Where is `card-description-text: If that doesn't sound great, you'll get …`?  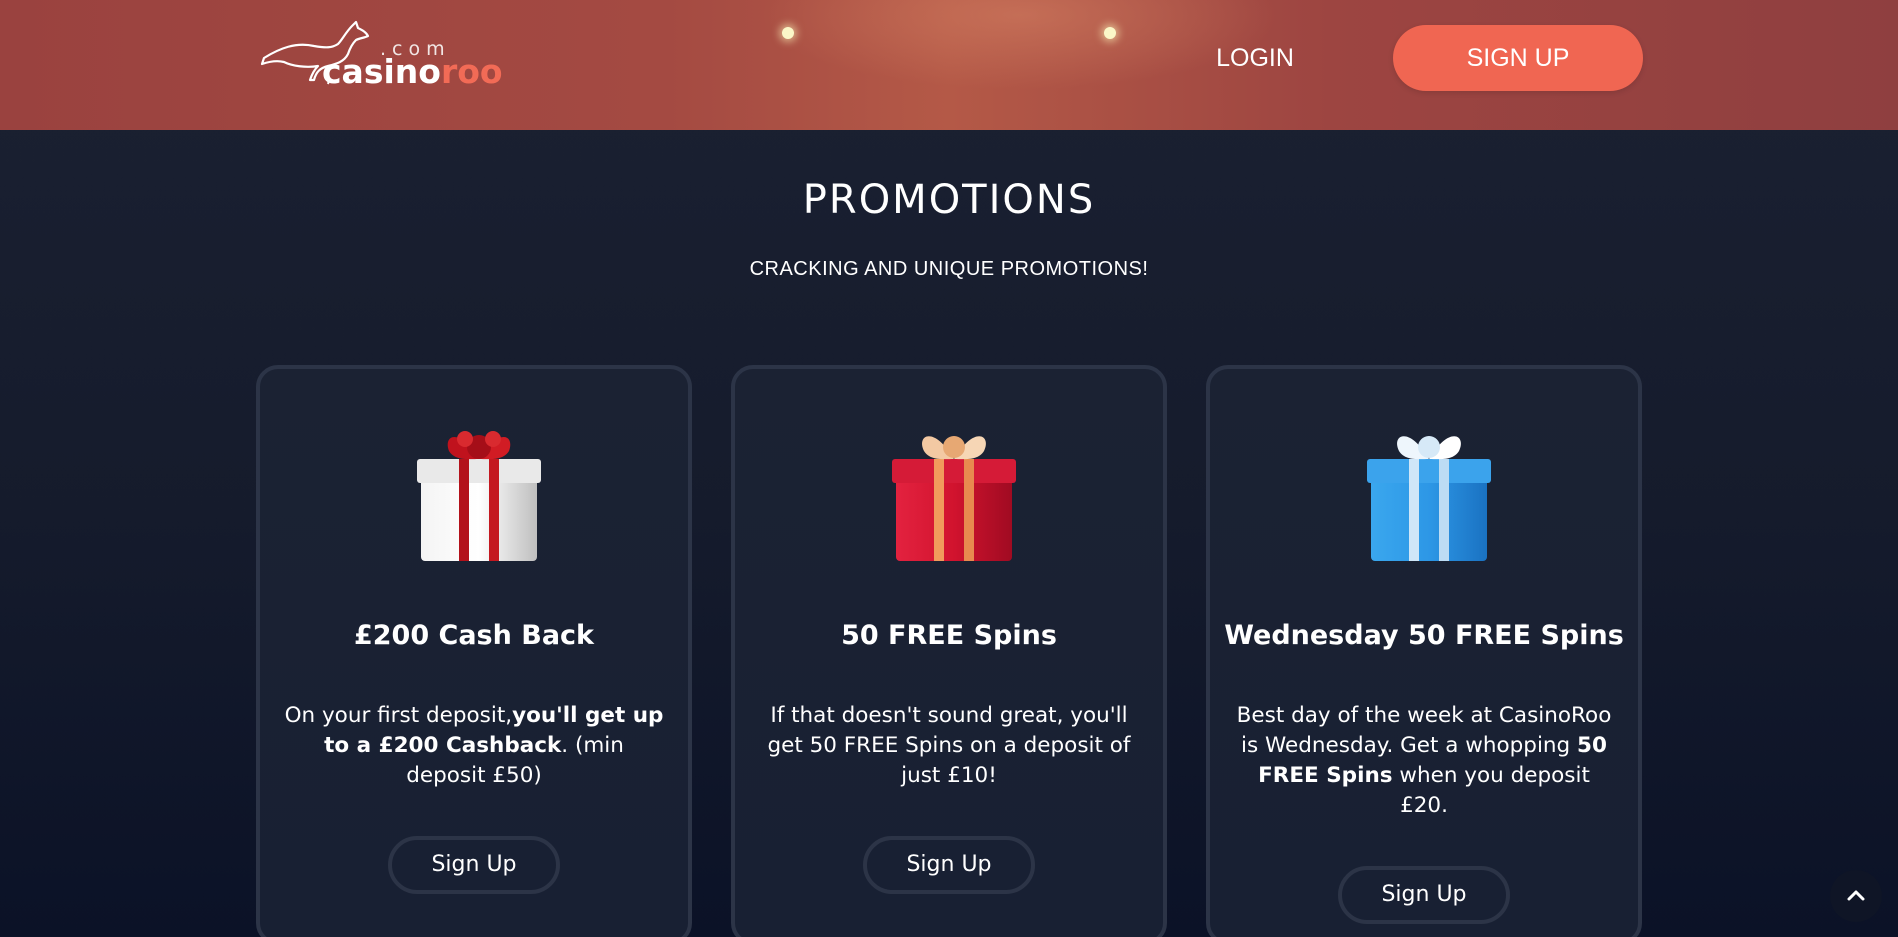 card-description-text: If that doesn't sound great, you'll get … is located at coordinates (949, 745).